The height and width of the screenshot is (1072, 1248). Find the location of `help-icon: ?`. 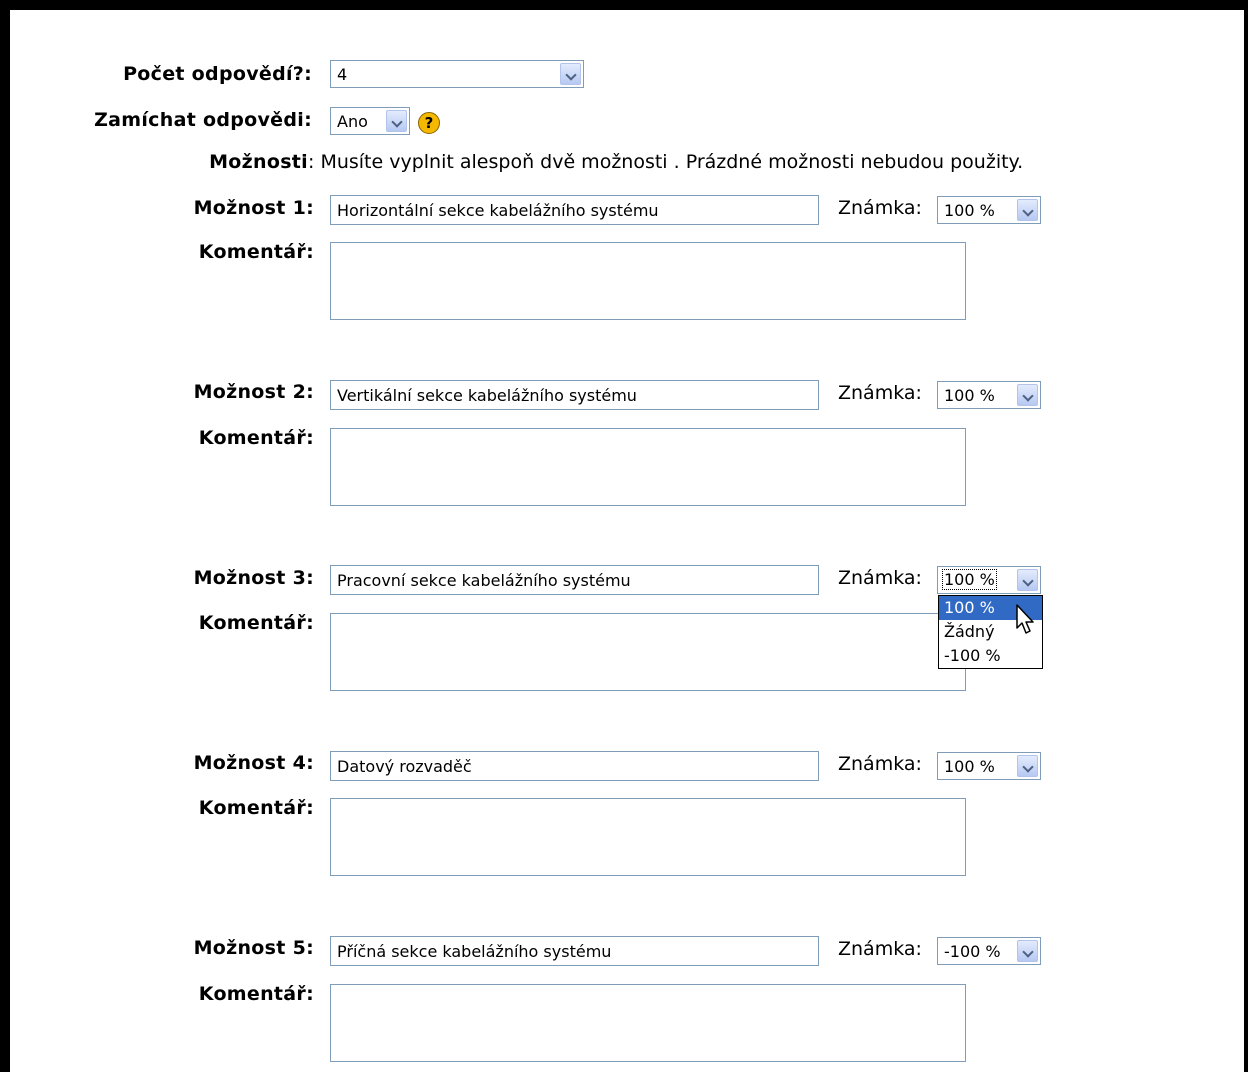

help-icon: ? is located at coordinates (429, 123).